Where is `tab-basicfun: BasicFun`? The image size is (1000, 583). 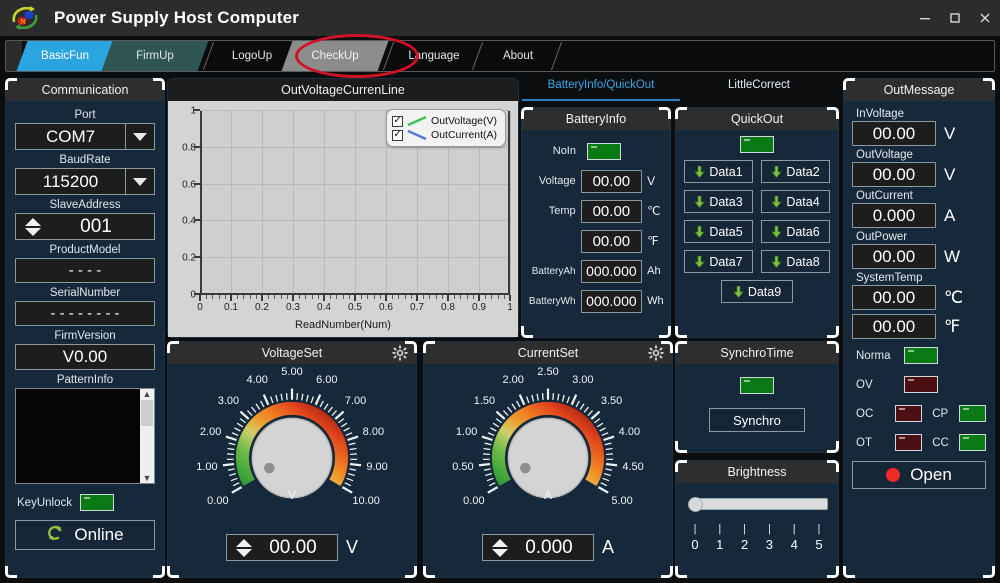
tab-basicfun: BasicFun is located at coordinates (65, 56).